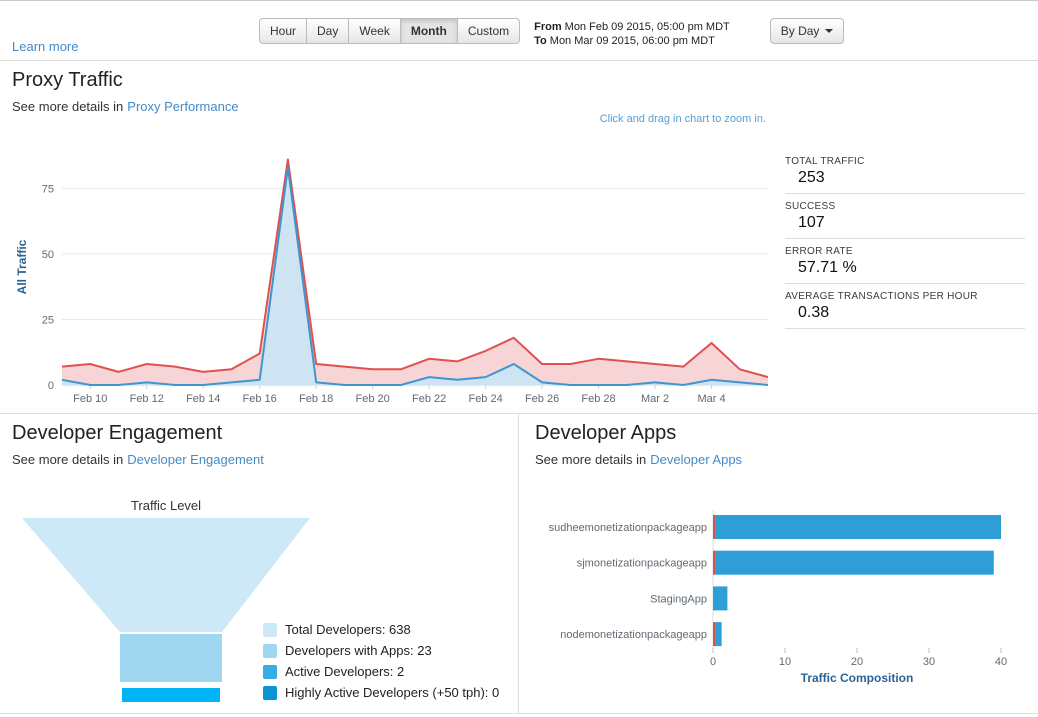  Describe the element at coordinates (540, 41) in the screenshot. I see `date-to-label: To` at that location.